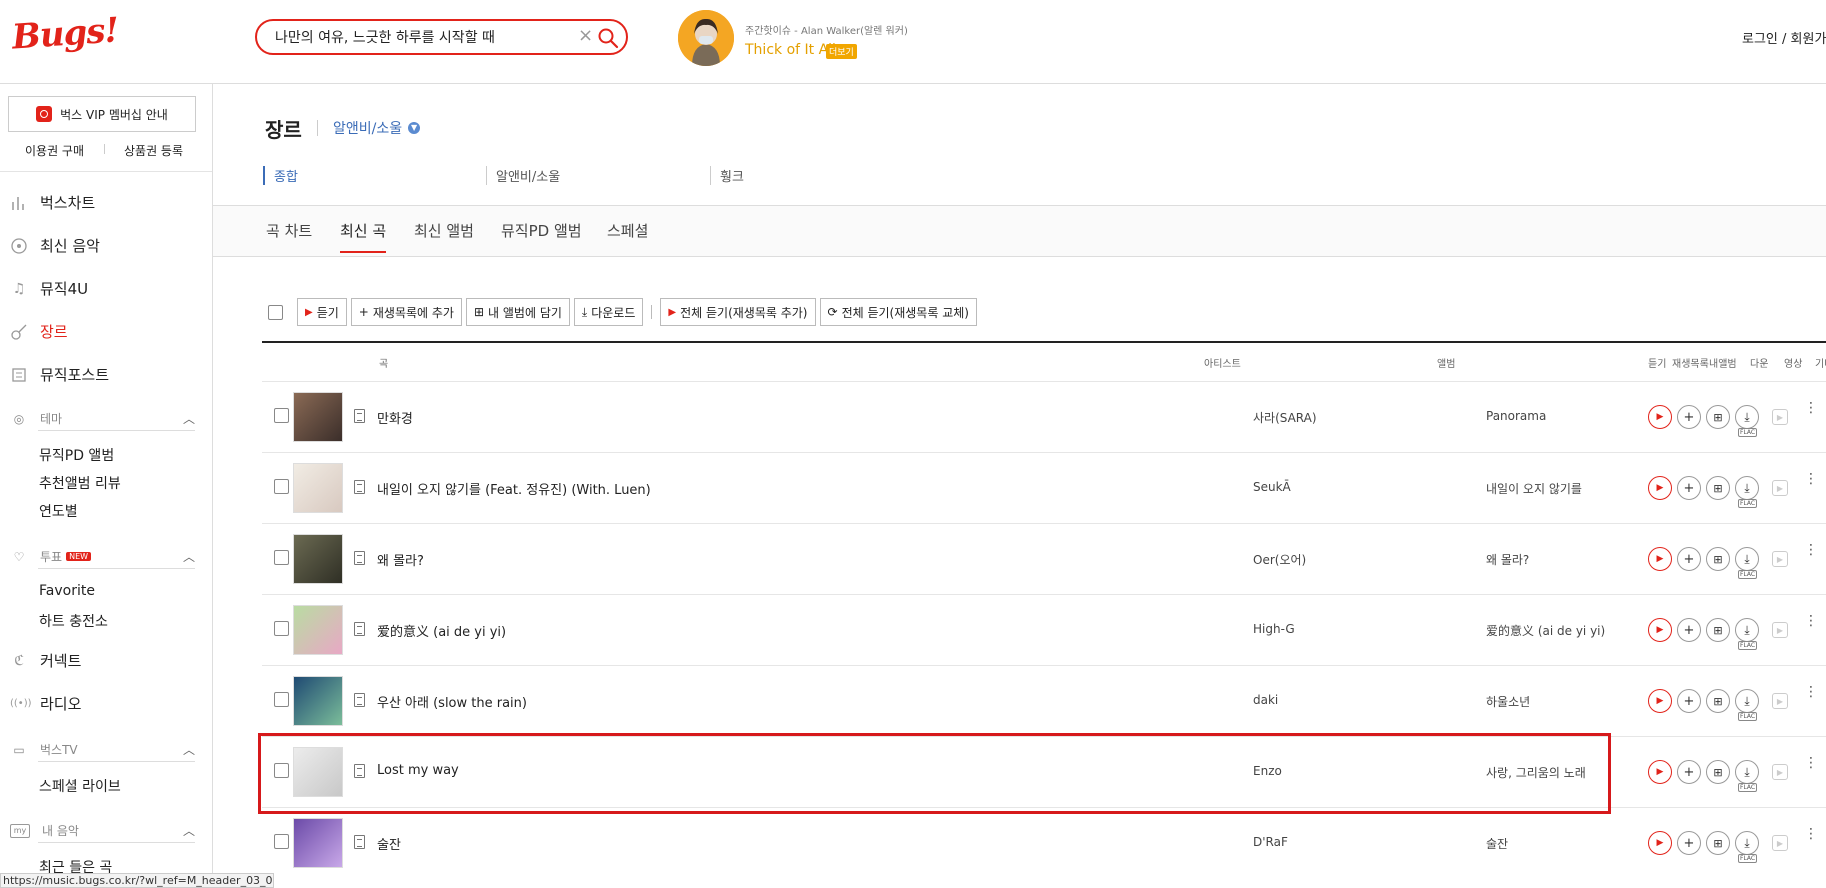 The width and height of the screenshot is (1826, 888). Describe the element at coordinates (706, 38) in the screenshot. I see `promo-artist-avatar` at that location.